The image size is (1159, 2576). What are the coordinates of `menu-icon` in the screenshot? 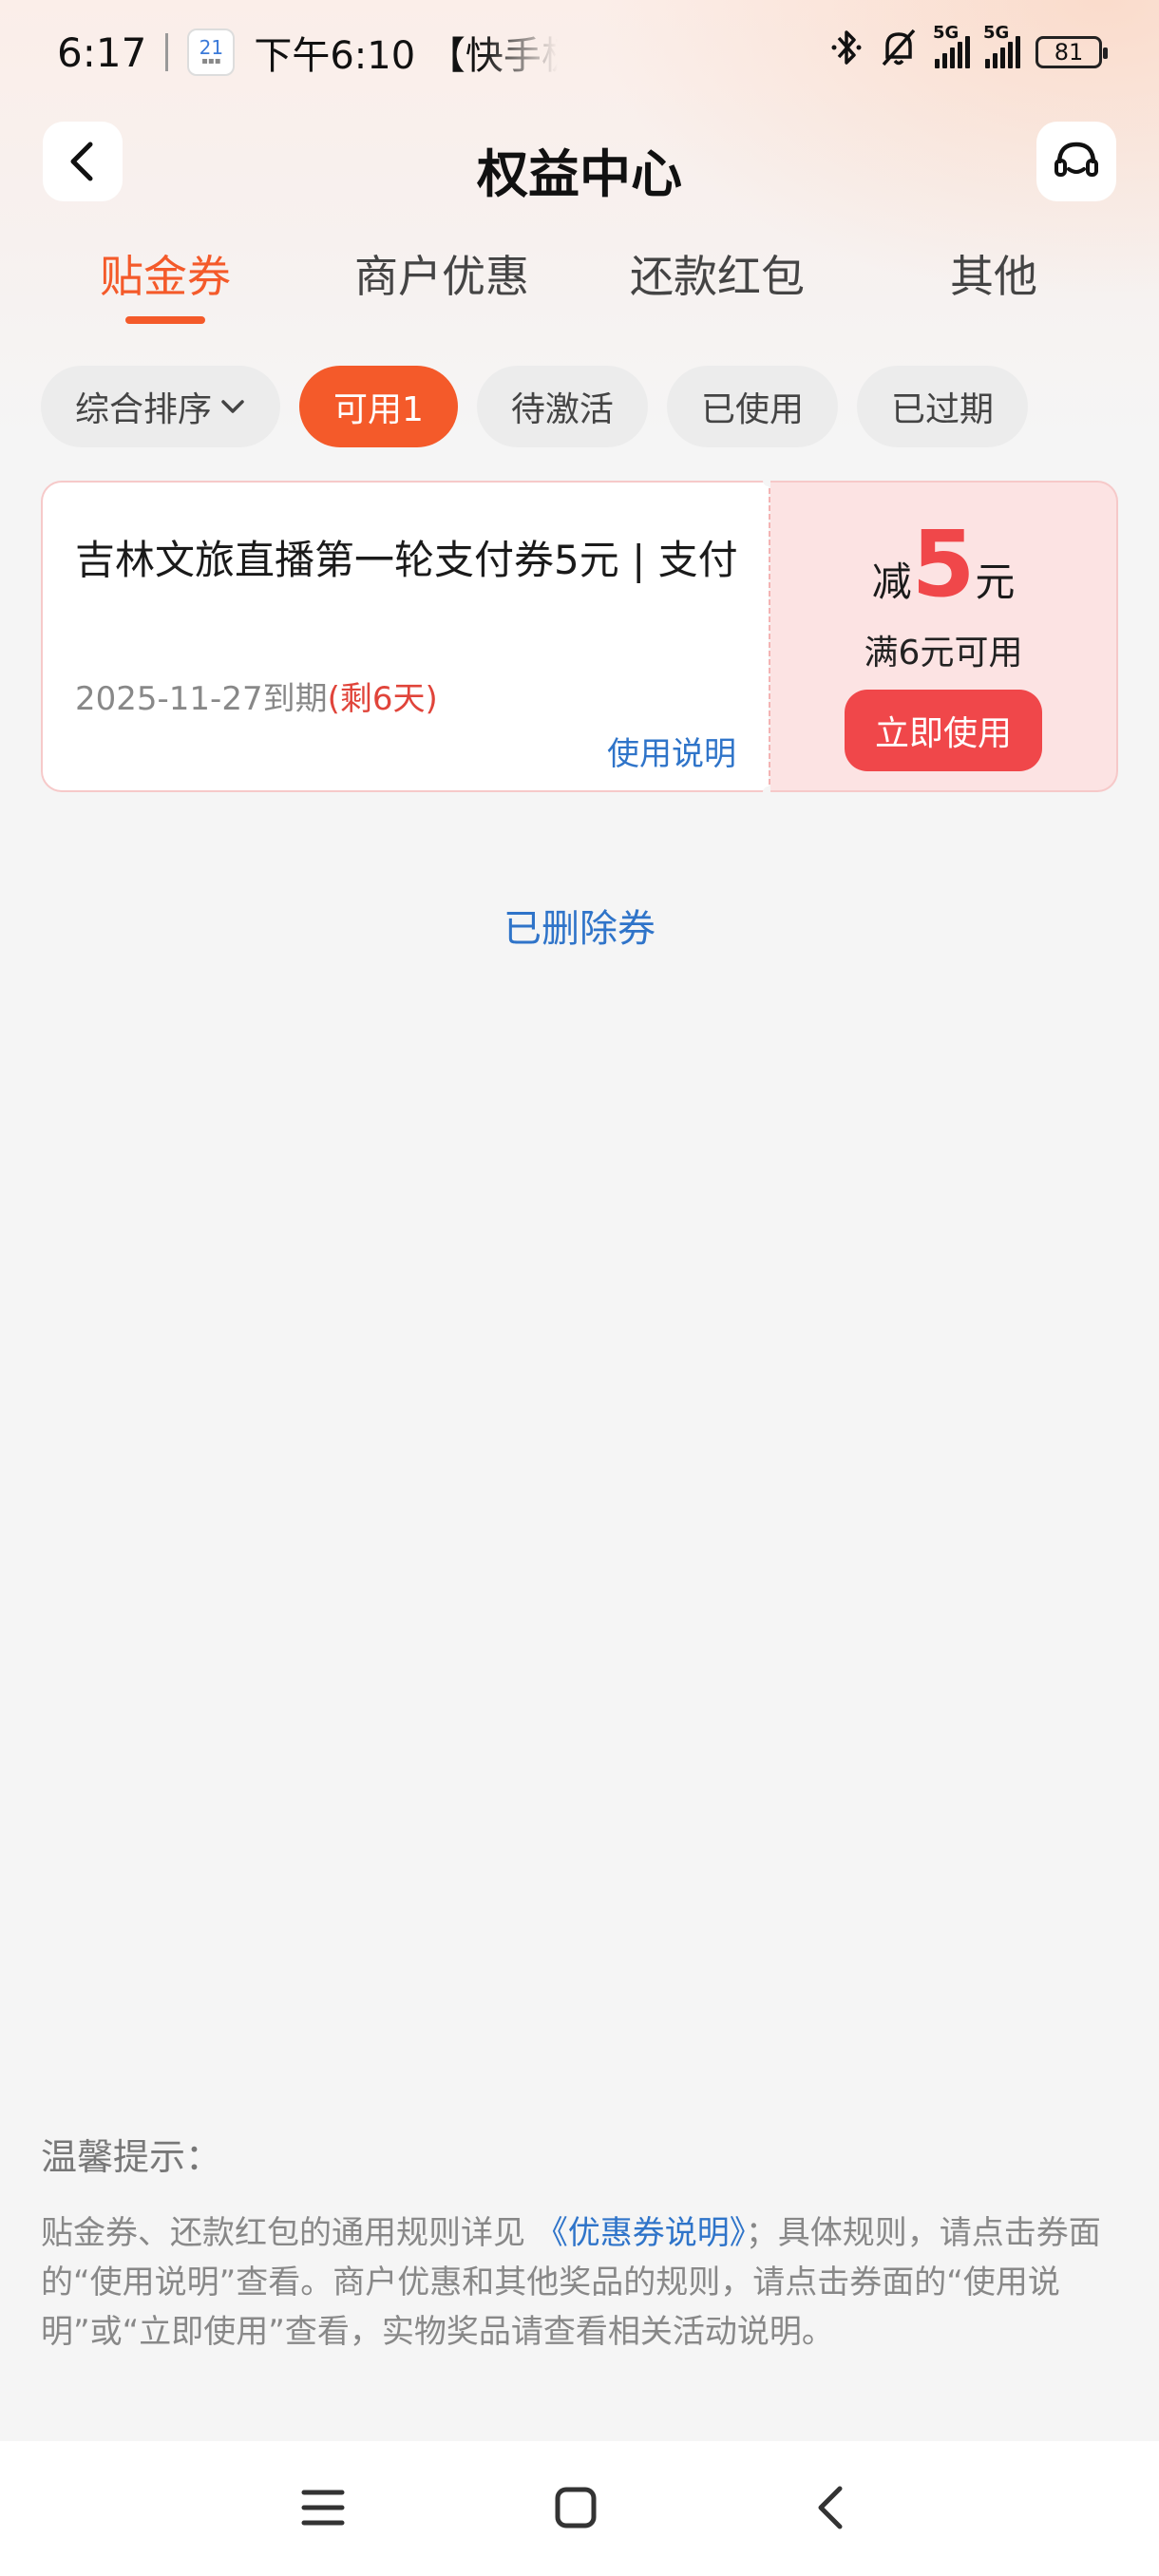 It's located at (323, 2508).